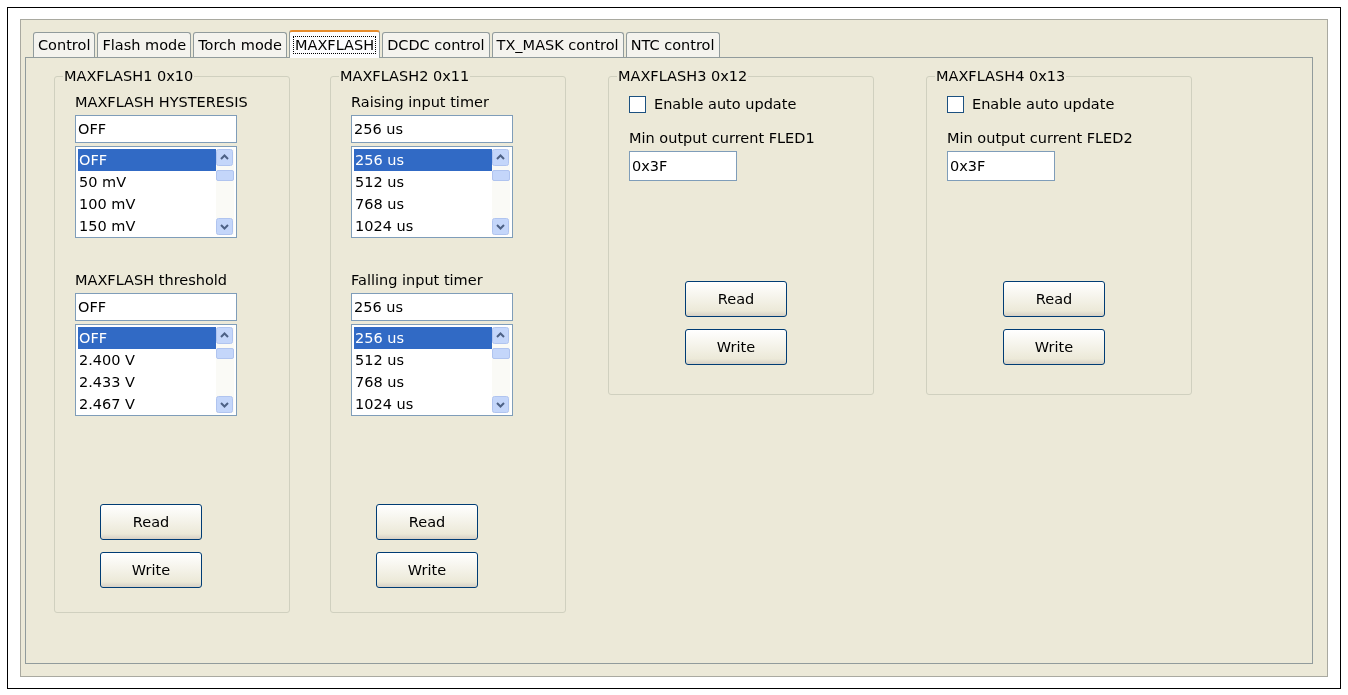 Image resolution: width=1348 pixels, height=695 pixels. Describe the element at coordinates (147, 226) in the screenshot. I see `list-item: 150 mV` at that location.